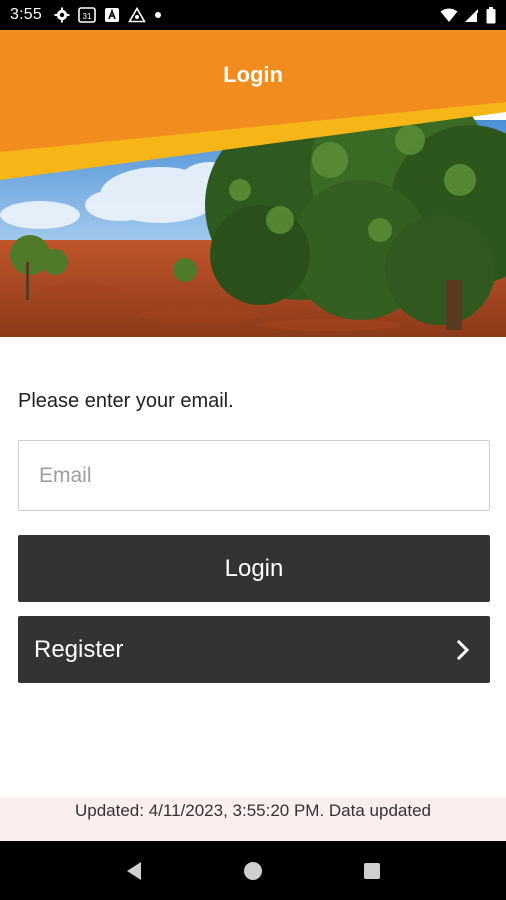 Image resolution: width=506 pixels, height=900 pixels. I want to click on register-button: Register, so click(254, 649).